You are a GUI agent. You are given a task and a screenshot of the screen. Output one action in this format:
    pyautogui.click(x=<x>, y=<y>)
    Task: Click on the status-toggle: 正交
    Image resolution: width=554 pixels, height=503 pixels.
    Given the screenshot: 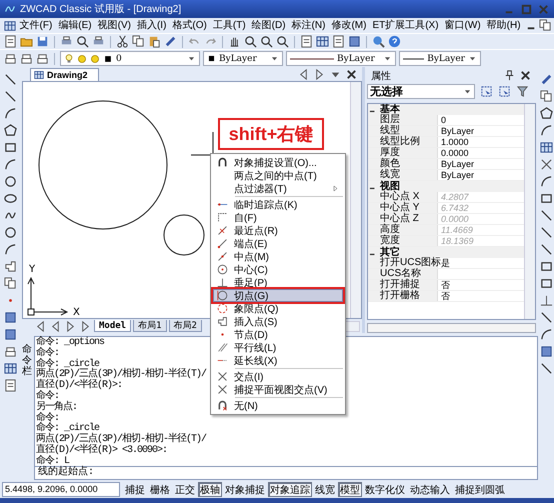 What is the action you would take?
    pyautogui.click(x=185, y=489)
    